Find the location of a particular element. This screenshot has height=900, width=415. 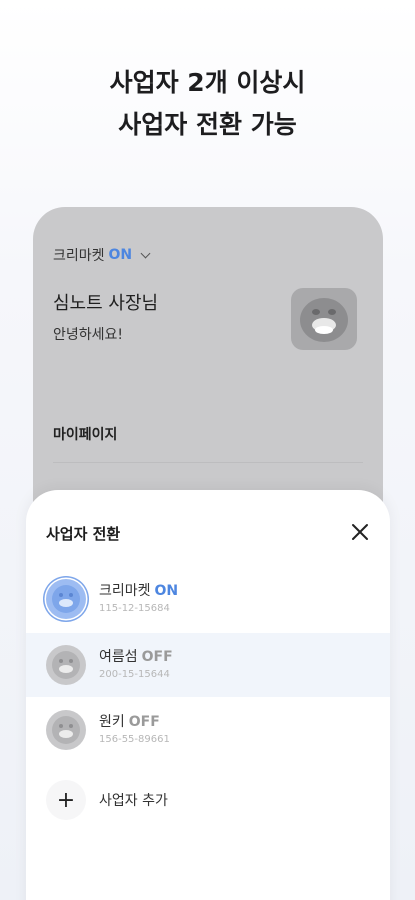

business-number: 156-55-89661 is located at coordinates (134, 739).